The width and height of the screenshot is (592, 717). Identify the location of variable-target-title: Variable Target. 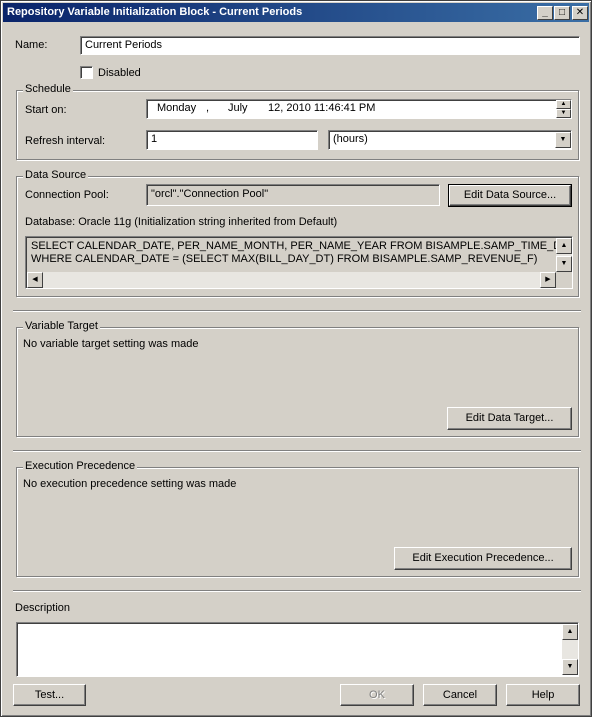
(61, 326).